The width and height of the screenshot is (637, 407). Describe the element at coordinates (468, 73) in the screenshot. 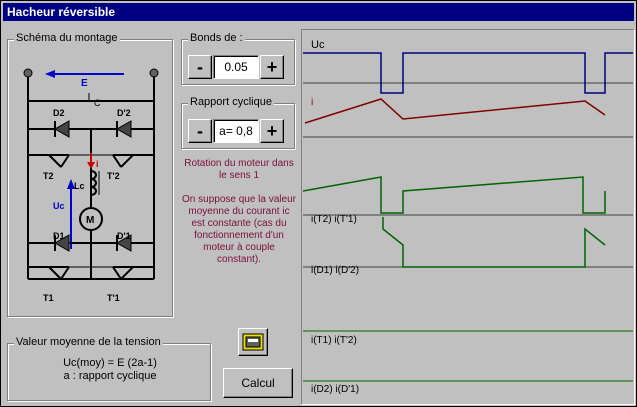

I see `trace-uc` at that location.